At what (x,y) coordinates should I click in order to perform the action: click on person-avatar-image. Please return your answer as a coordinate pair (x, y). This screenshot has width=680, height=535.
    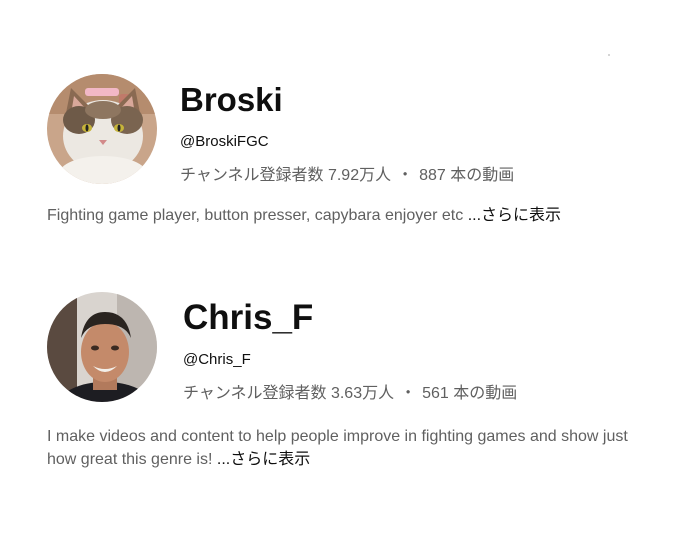
    Looking at the image, I should click on (102, 347).